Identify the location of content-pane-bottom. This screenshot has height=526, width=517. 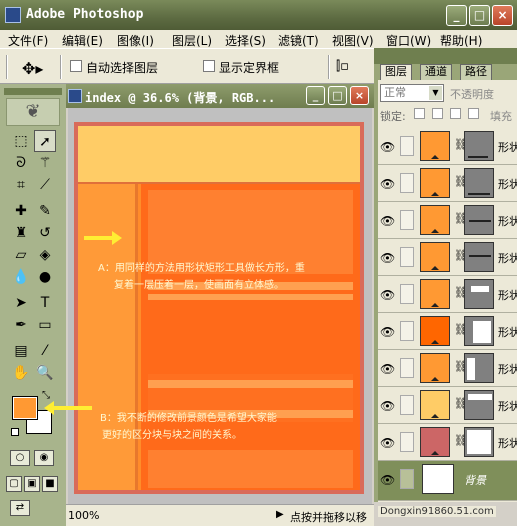
(250, 469).